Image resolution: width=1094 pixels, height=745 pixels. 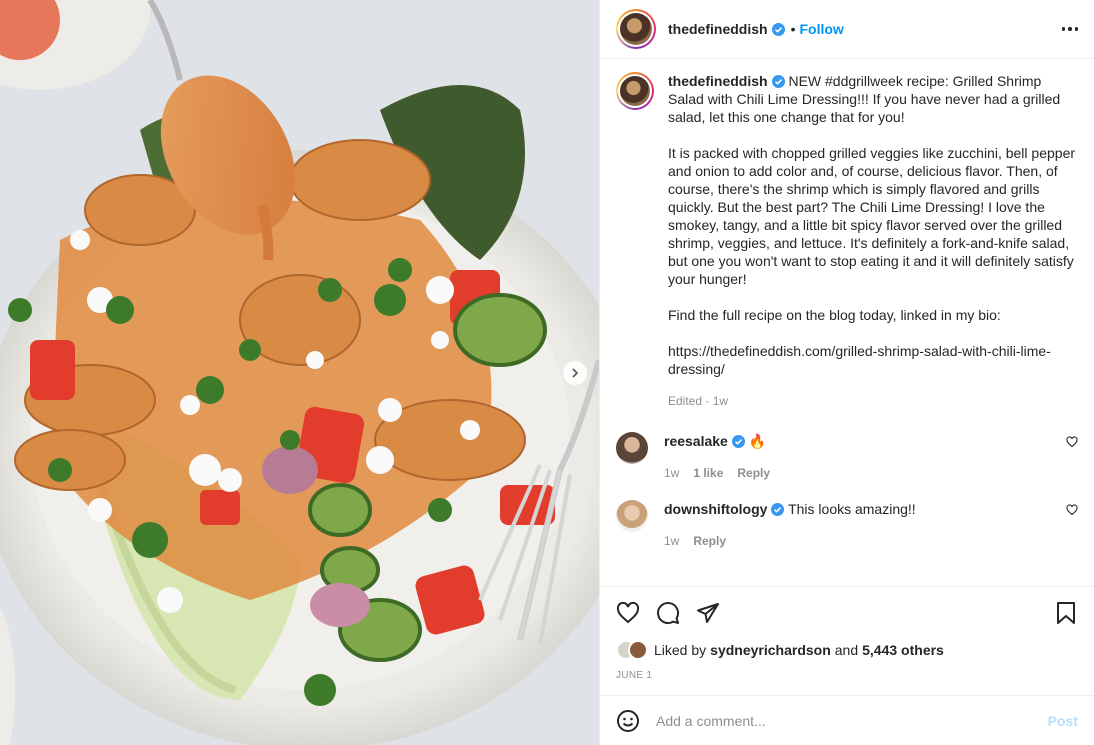 What do you see at coordinates (628, 721) in the screenshot?
I see `emoji-icon` at bounding box center [628, 721].